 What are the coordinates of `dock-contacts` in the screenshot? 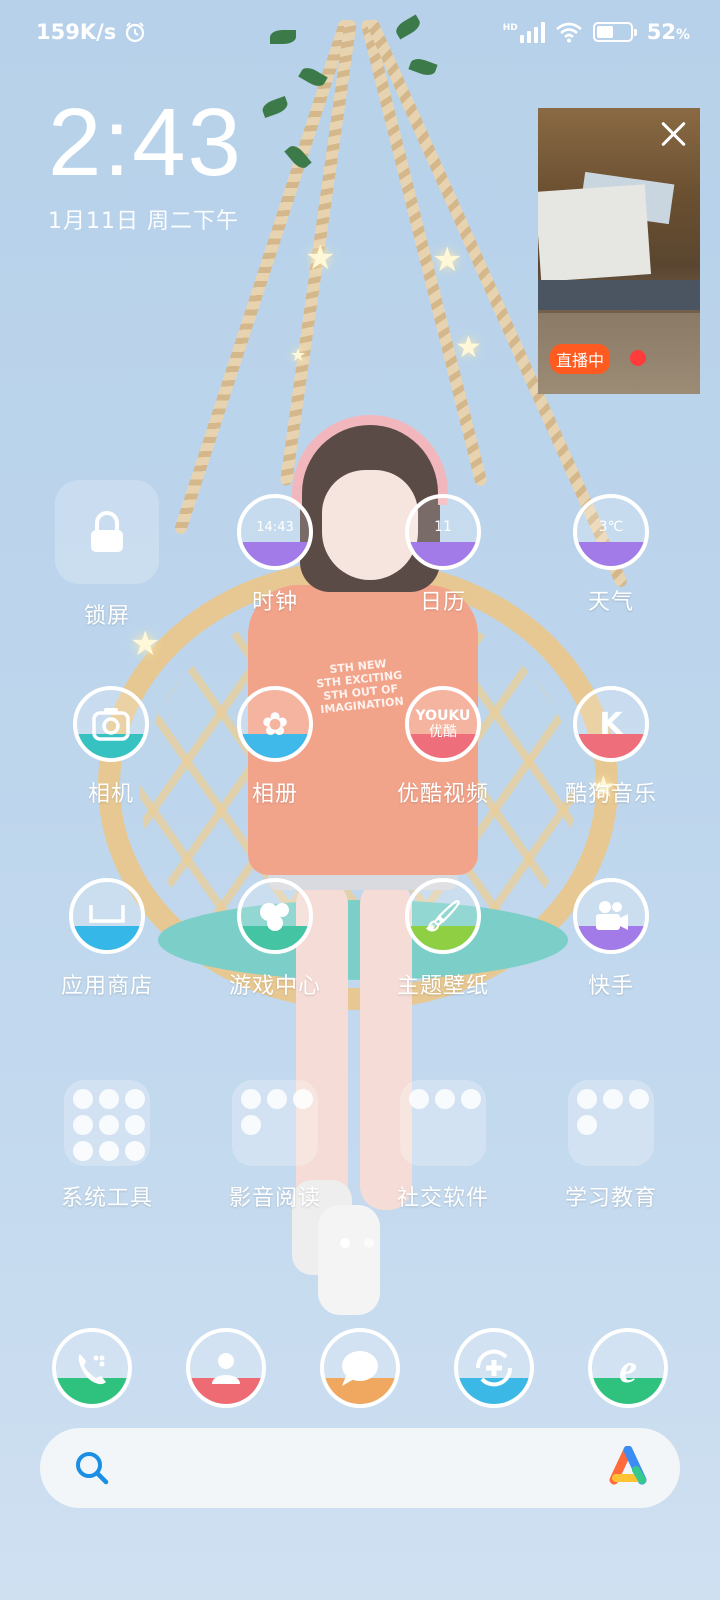 It's located at (226, 1368).